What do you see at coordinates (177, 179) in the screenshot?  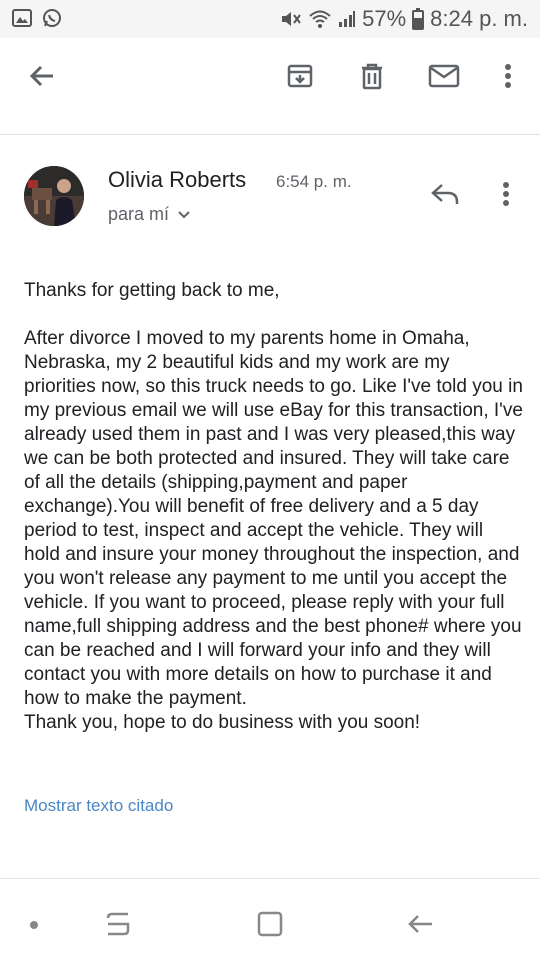 I see `sender-name: Olivia Roberts` at bounding box center [177, 179].